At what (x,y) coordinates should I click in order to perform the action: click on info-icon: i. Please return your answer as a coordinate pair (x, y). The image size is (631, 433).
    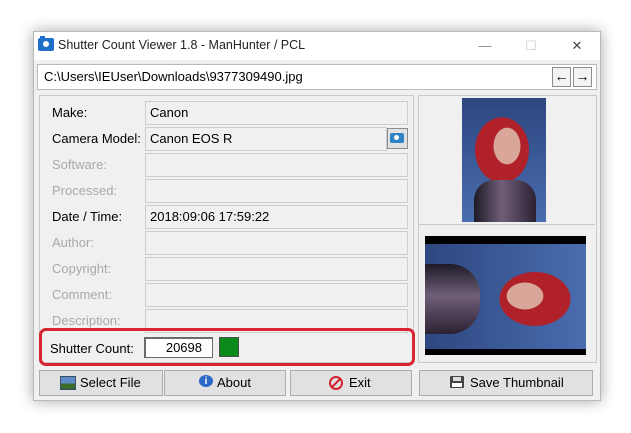
    Looking at the image, I should click on (206, 381).